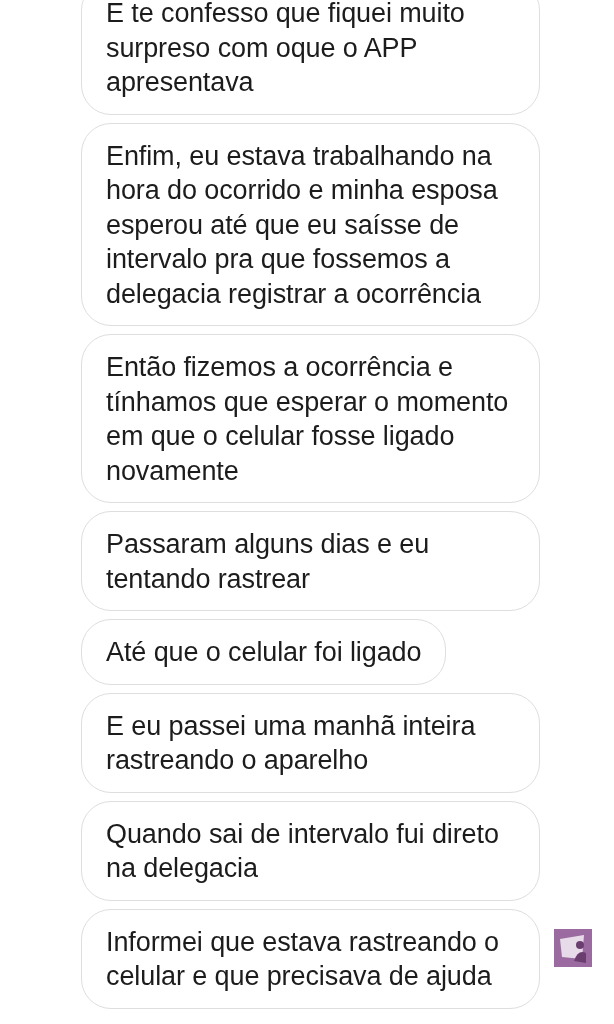  Describe the element at coordinates (310, 57) in the screenshot. I see `message-bubble: E te confesso que fiquei muito surpreso com oque o APP apresentava` at that location.